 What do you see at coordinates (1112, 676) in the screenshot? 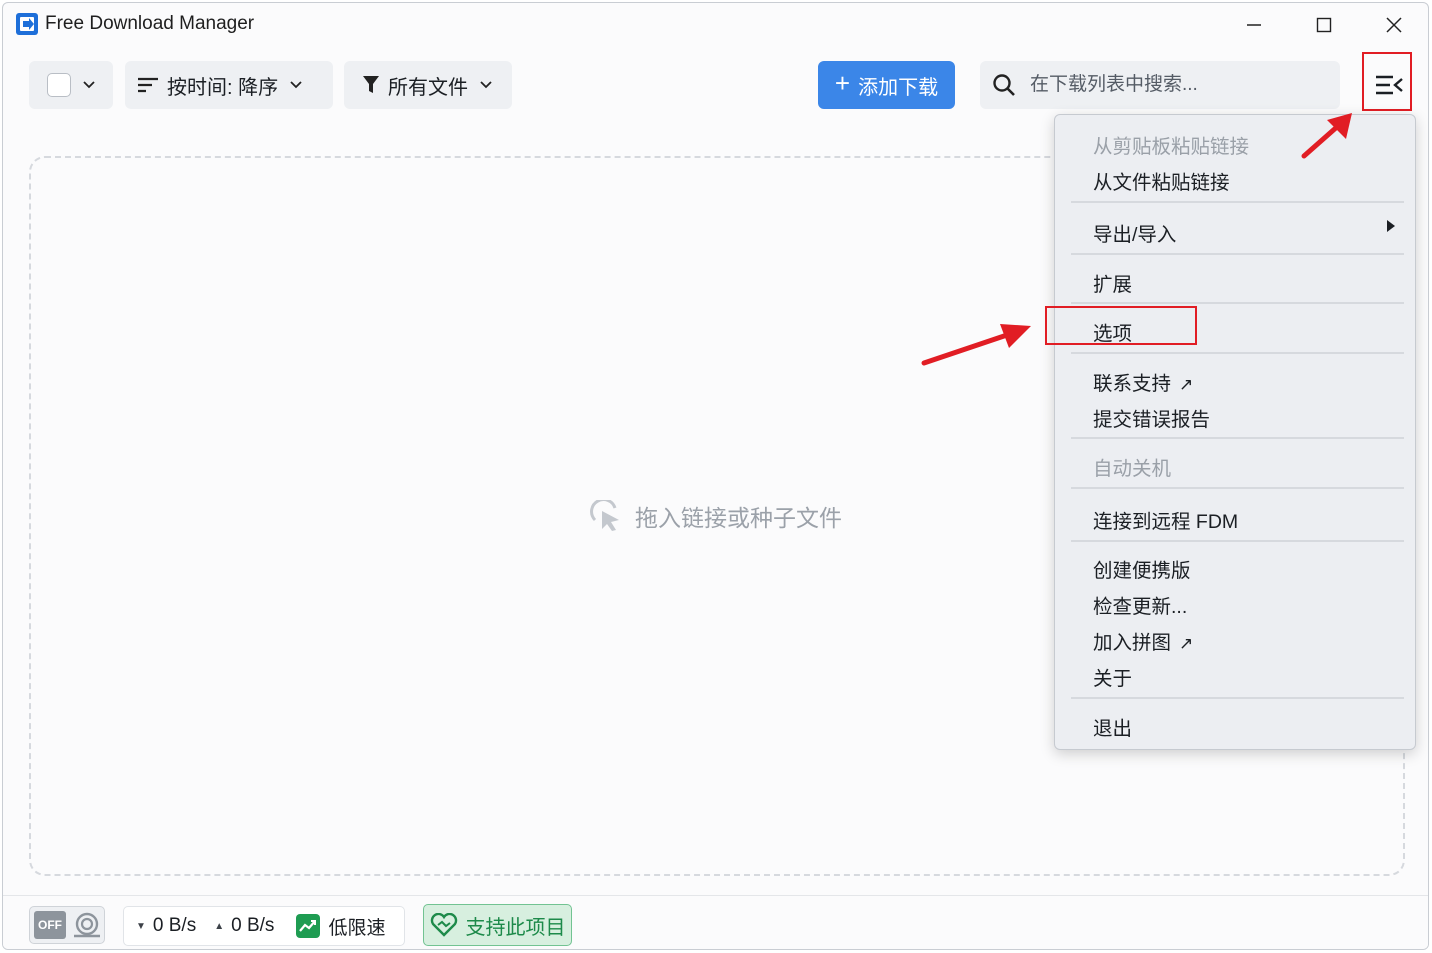
I see `menu-item-about: 关于` at bounding box center [1112, 676].